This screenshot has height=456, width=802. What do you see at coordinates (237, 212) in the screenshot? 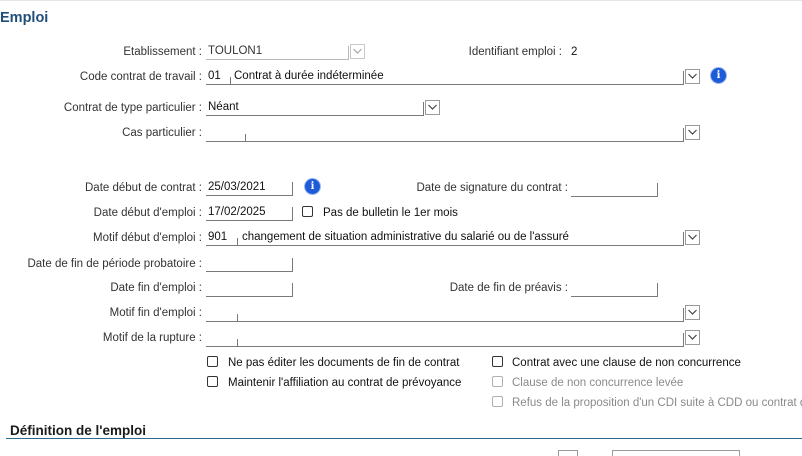
I see `date-debut-emploi-value: 17/02/2025` at bounding box center [237, 212].